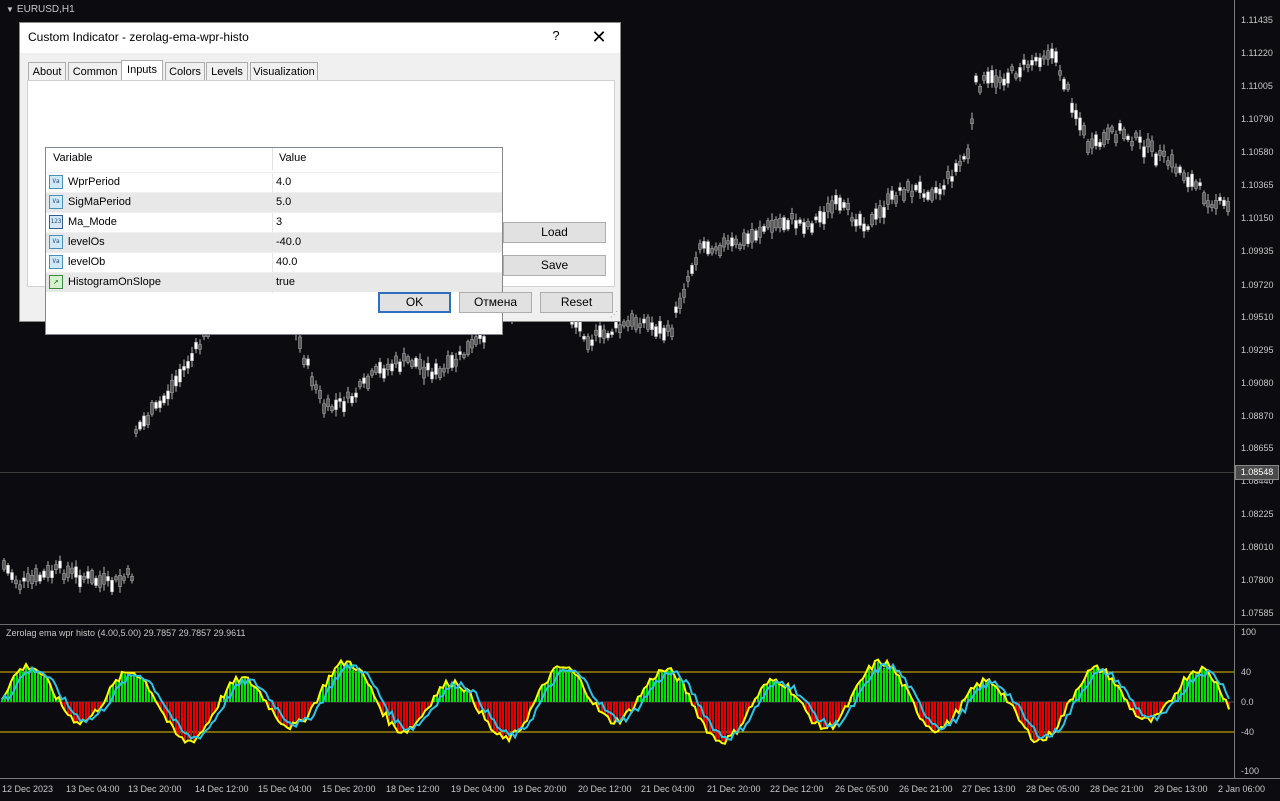 The height and width of the screenshot is (801, 1280). What do you see at coordinates (1257, 701) in the screenshot?
I see `indicator-axis: 100 40 0.0 -40 -100` at bounding box center [1257, 701].